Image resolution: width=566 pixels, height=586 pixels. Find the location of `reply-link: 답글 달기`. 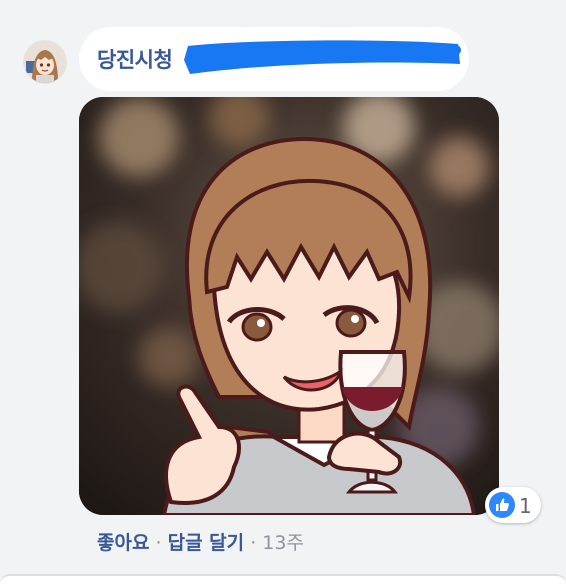

reply-link: 답글 달기 is located at coordinates (206, 543).